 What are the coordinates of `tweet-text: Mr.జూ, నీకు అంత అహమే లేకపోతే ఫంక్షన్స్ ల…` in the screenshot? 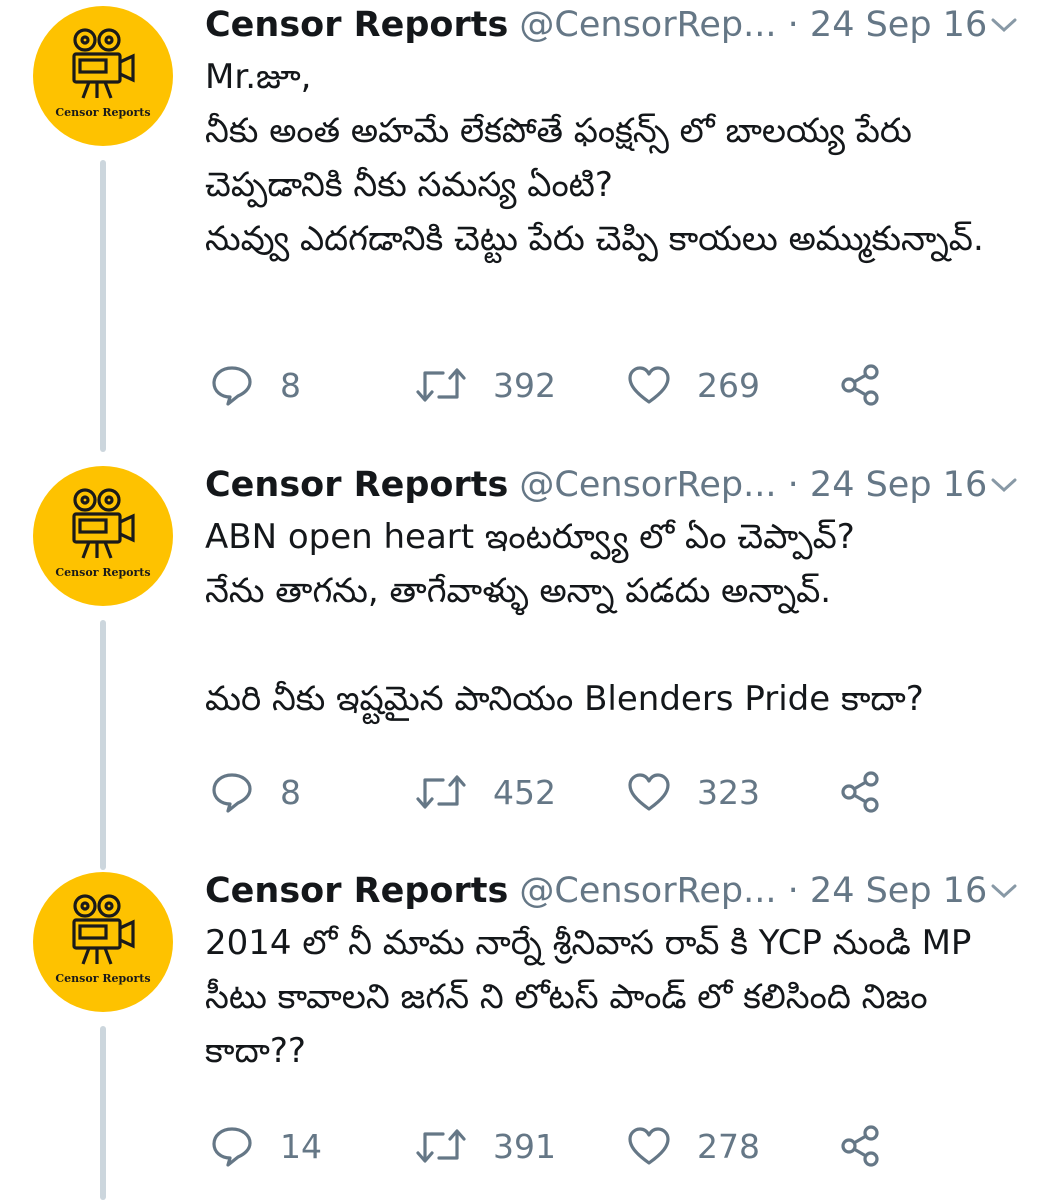 It's located at (594, 158).